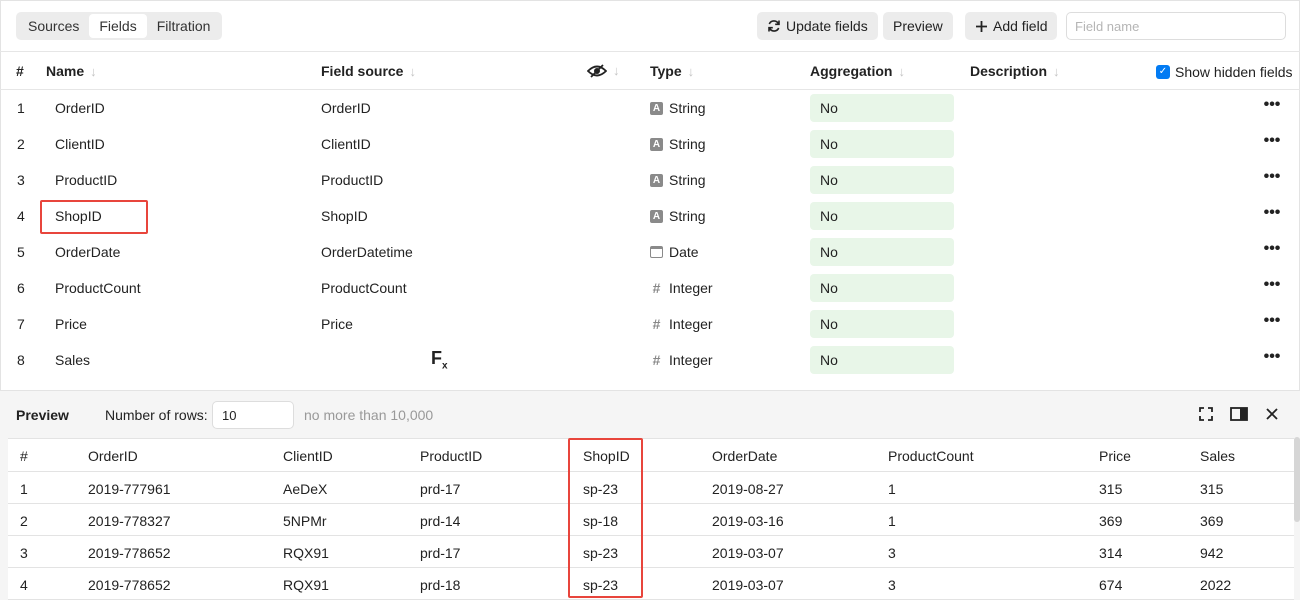 This screenshot has height=600, width=1300. I want to click on field-source: ShopID, so click(344, 216).